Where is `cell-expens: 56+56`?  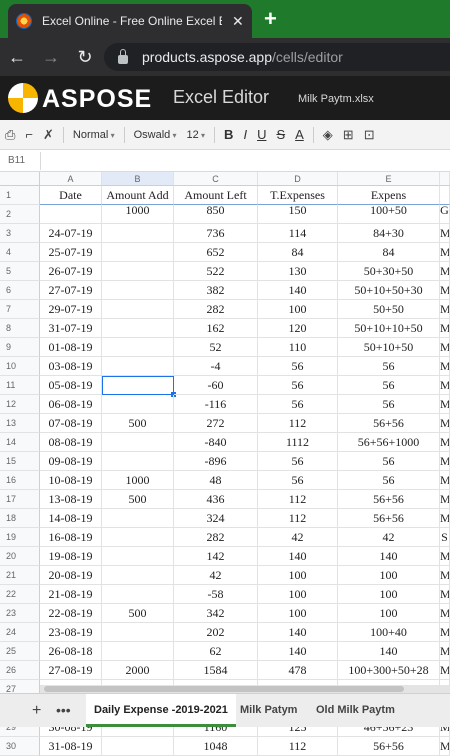 cell-expens: 56+56 is located at coordinates (389, 423).